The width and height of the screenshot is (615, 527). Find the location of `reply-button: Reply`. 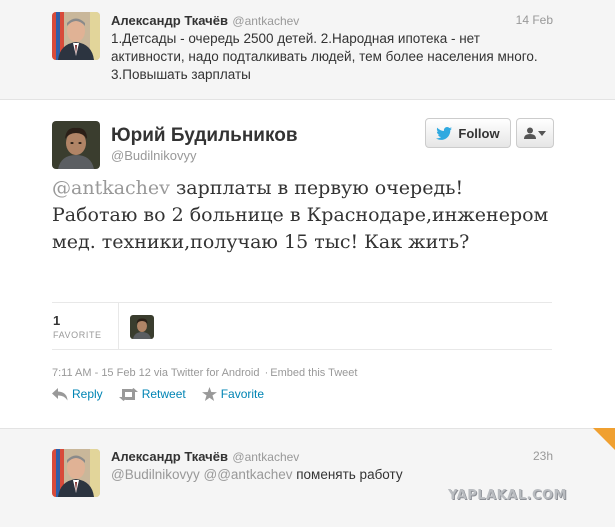

reply-button: Reply is located at coordinates (77, 394).